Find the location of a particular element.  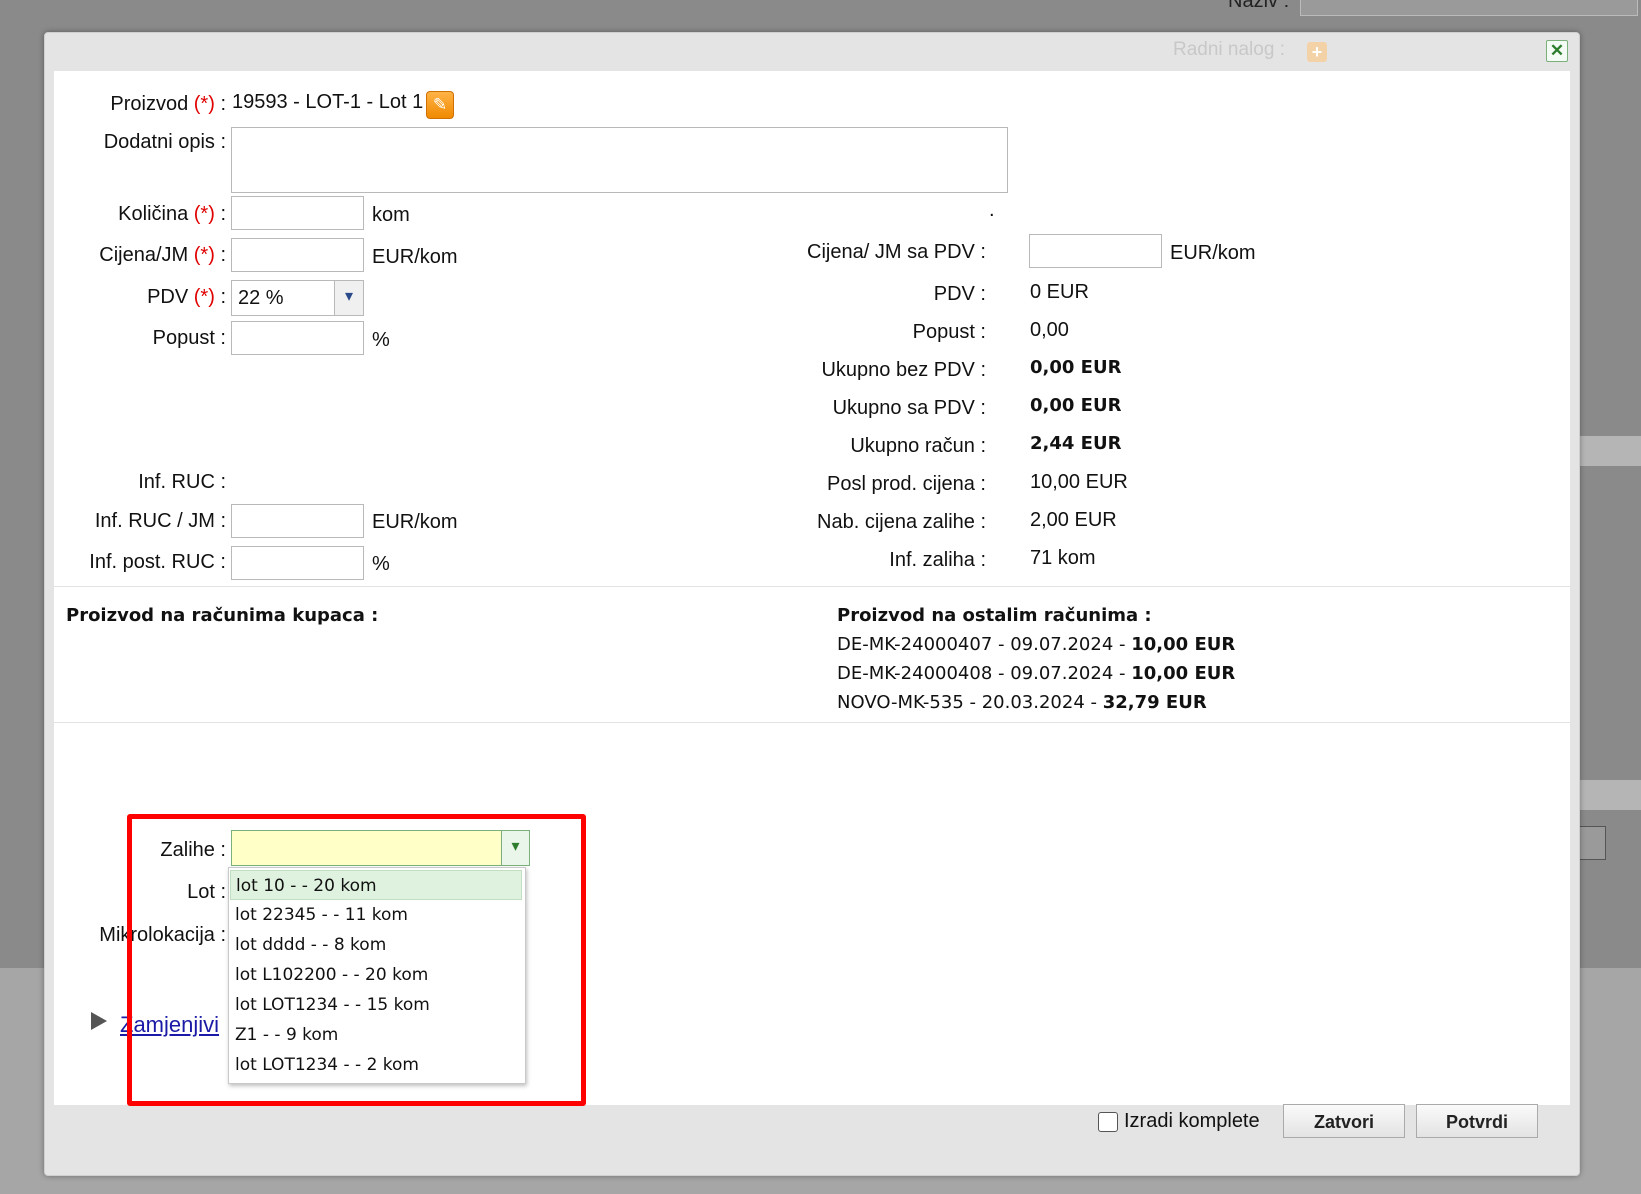

ukupno-bez-pdv-value: 0,00 EUR is located at coordinates (1076, 367).